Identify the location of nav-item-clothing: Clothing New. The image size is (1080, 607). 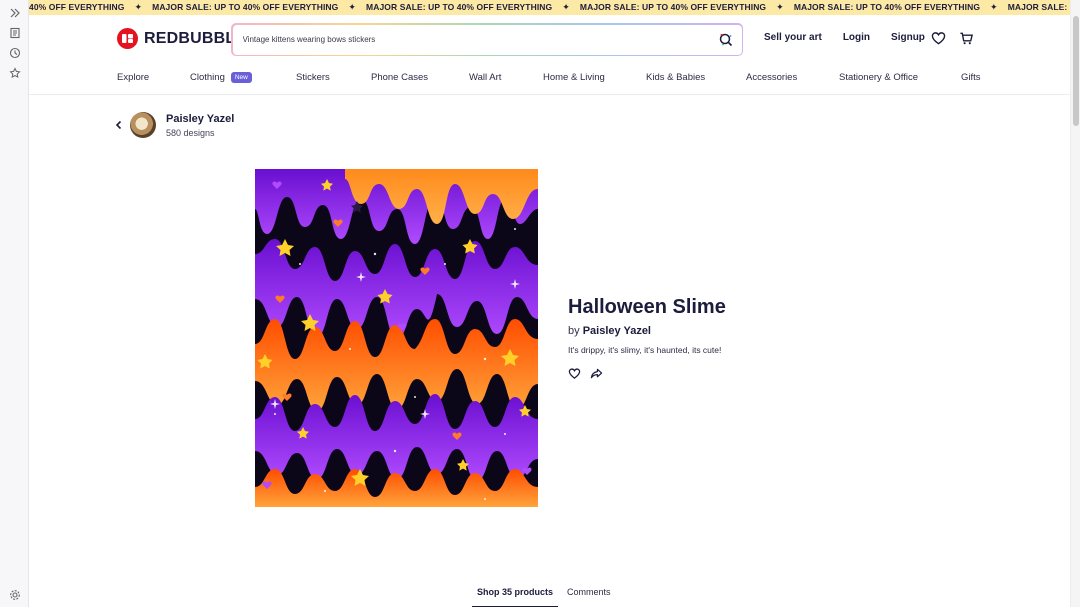
(221, 77).